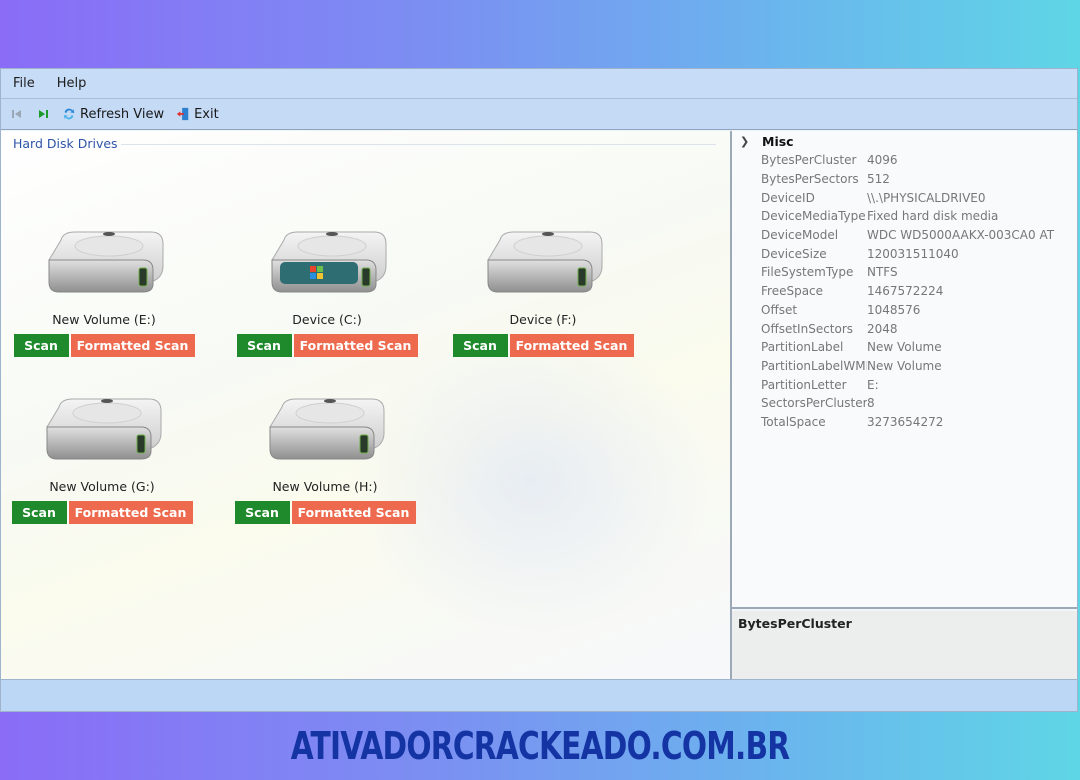 This screenshot has width=1080, height=780. I want to click on property-value: Fixed hard disk media, so click(933, 216).